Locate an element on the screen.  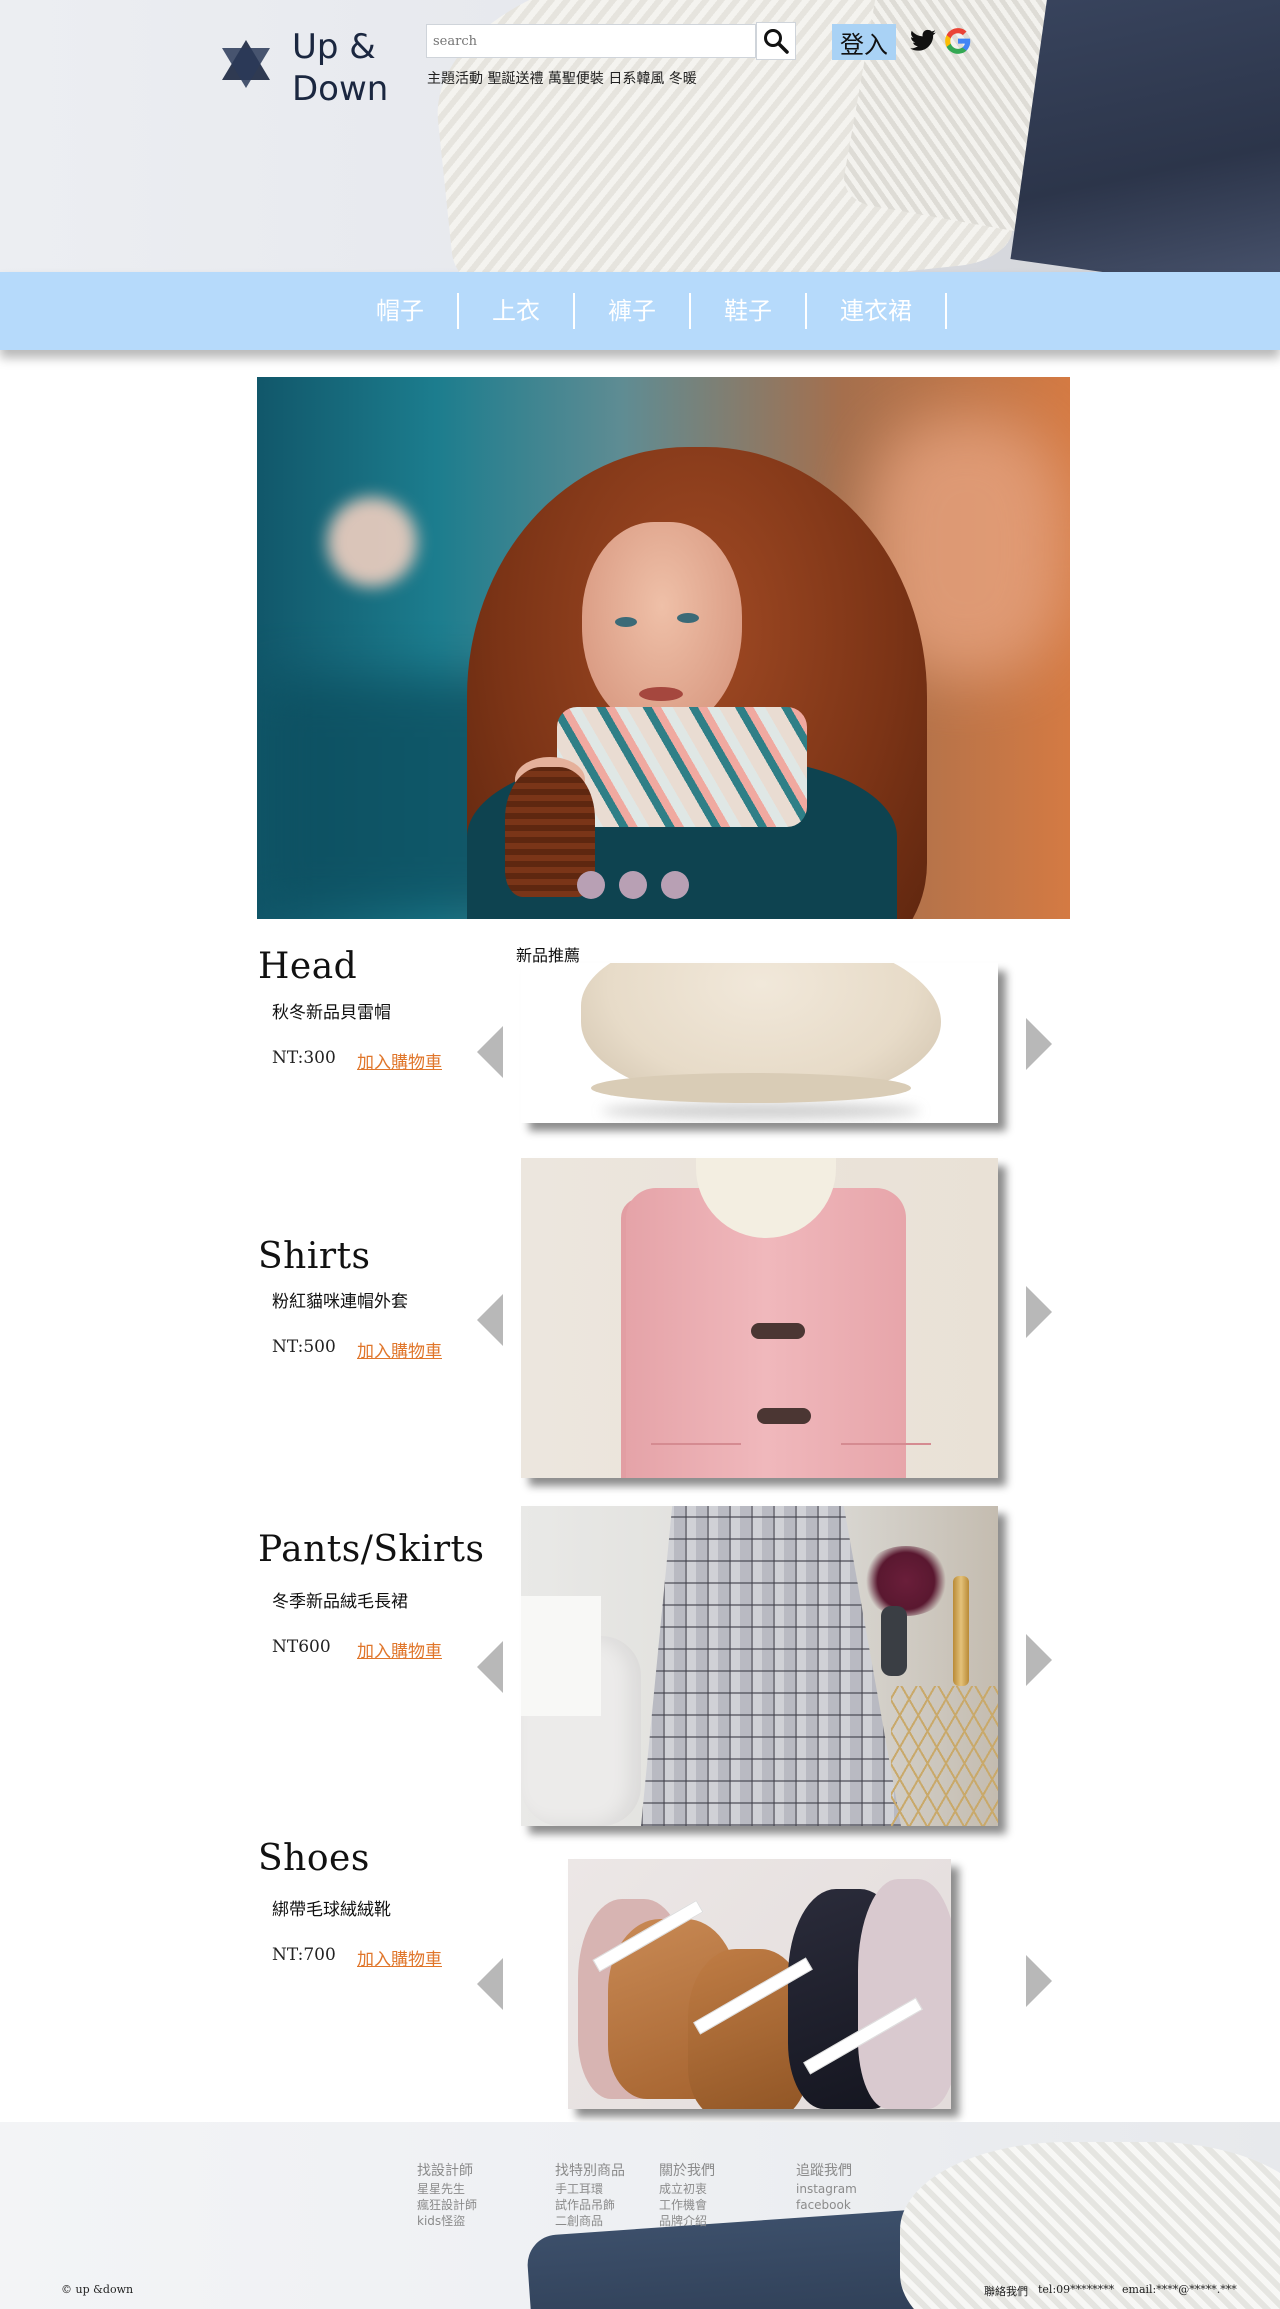
header-background-denim is located at coordinates (1145, 136).